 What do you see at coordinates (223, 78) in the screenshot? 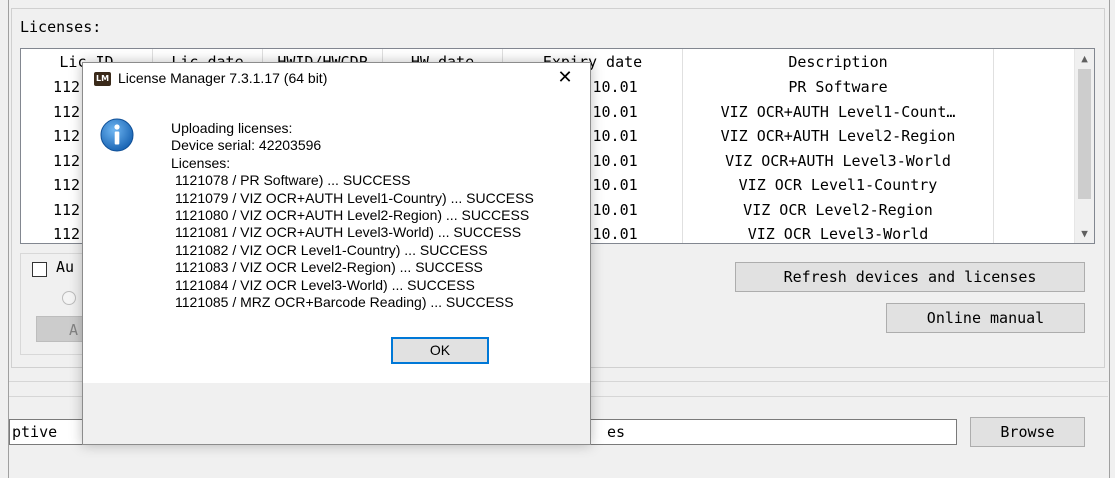
I see `dialog-title: License Manager 7.3.1.17 (64 bit)` at bounding box center [223, 78].